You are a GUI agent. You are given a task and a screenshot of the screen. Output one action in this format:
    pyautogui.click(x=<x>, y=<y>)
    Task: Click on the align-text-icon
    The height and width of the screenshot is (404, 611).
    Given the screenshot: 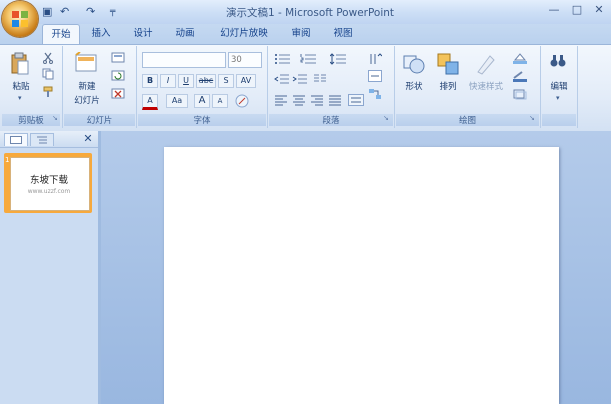 What is the action you would take?
    pyautogui.click(x=375, y=76)
    